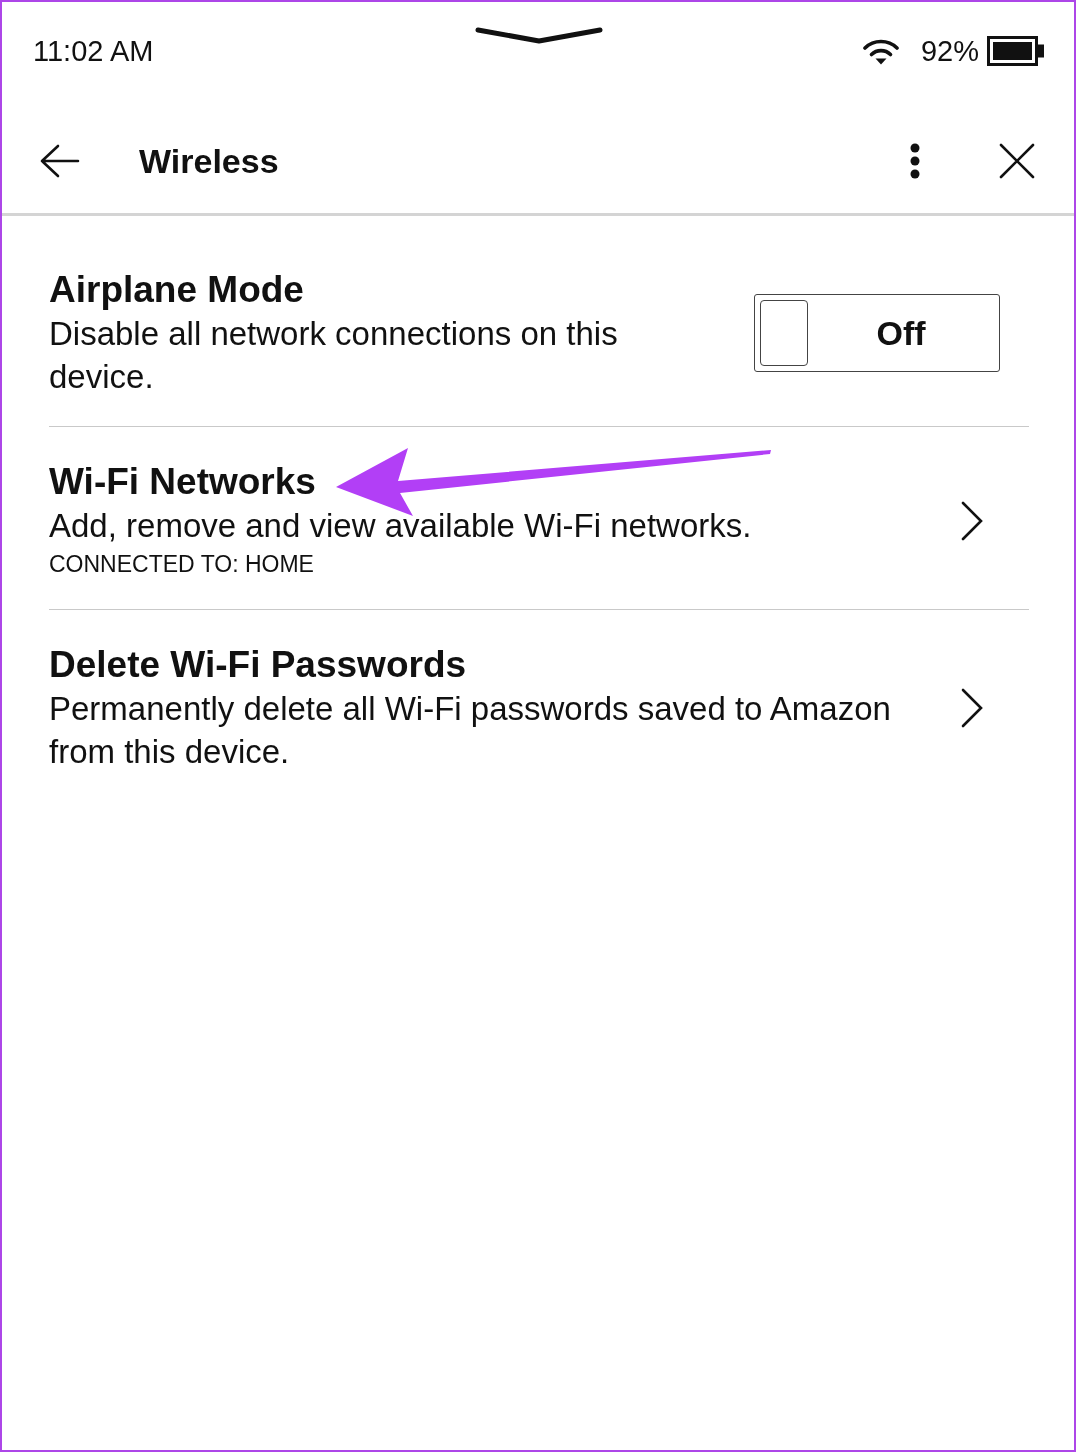 This screenshot has height=1452, width=1076. Describe the element at coordinates (182, 564) in the screenshot. I see `connection-status: CONNECTED TO: HOME` at that location.